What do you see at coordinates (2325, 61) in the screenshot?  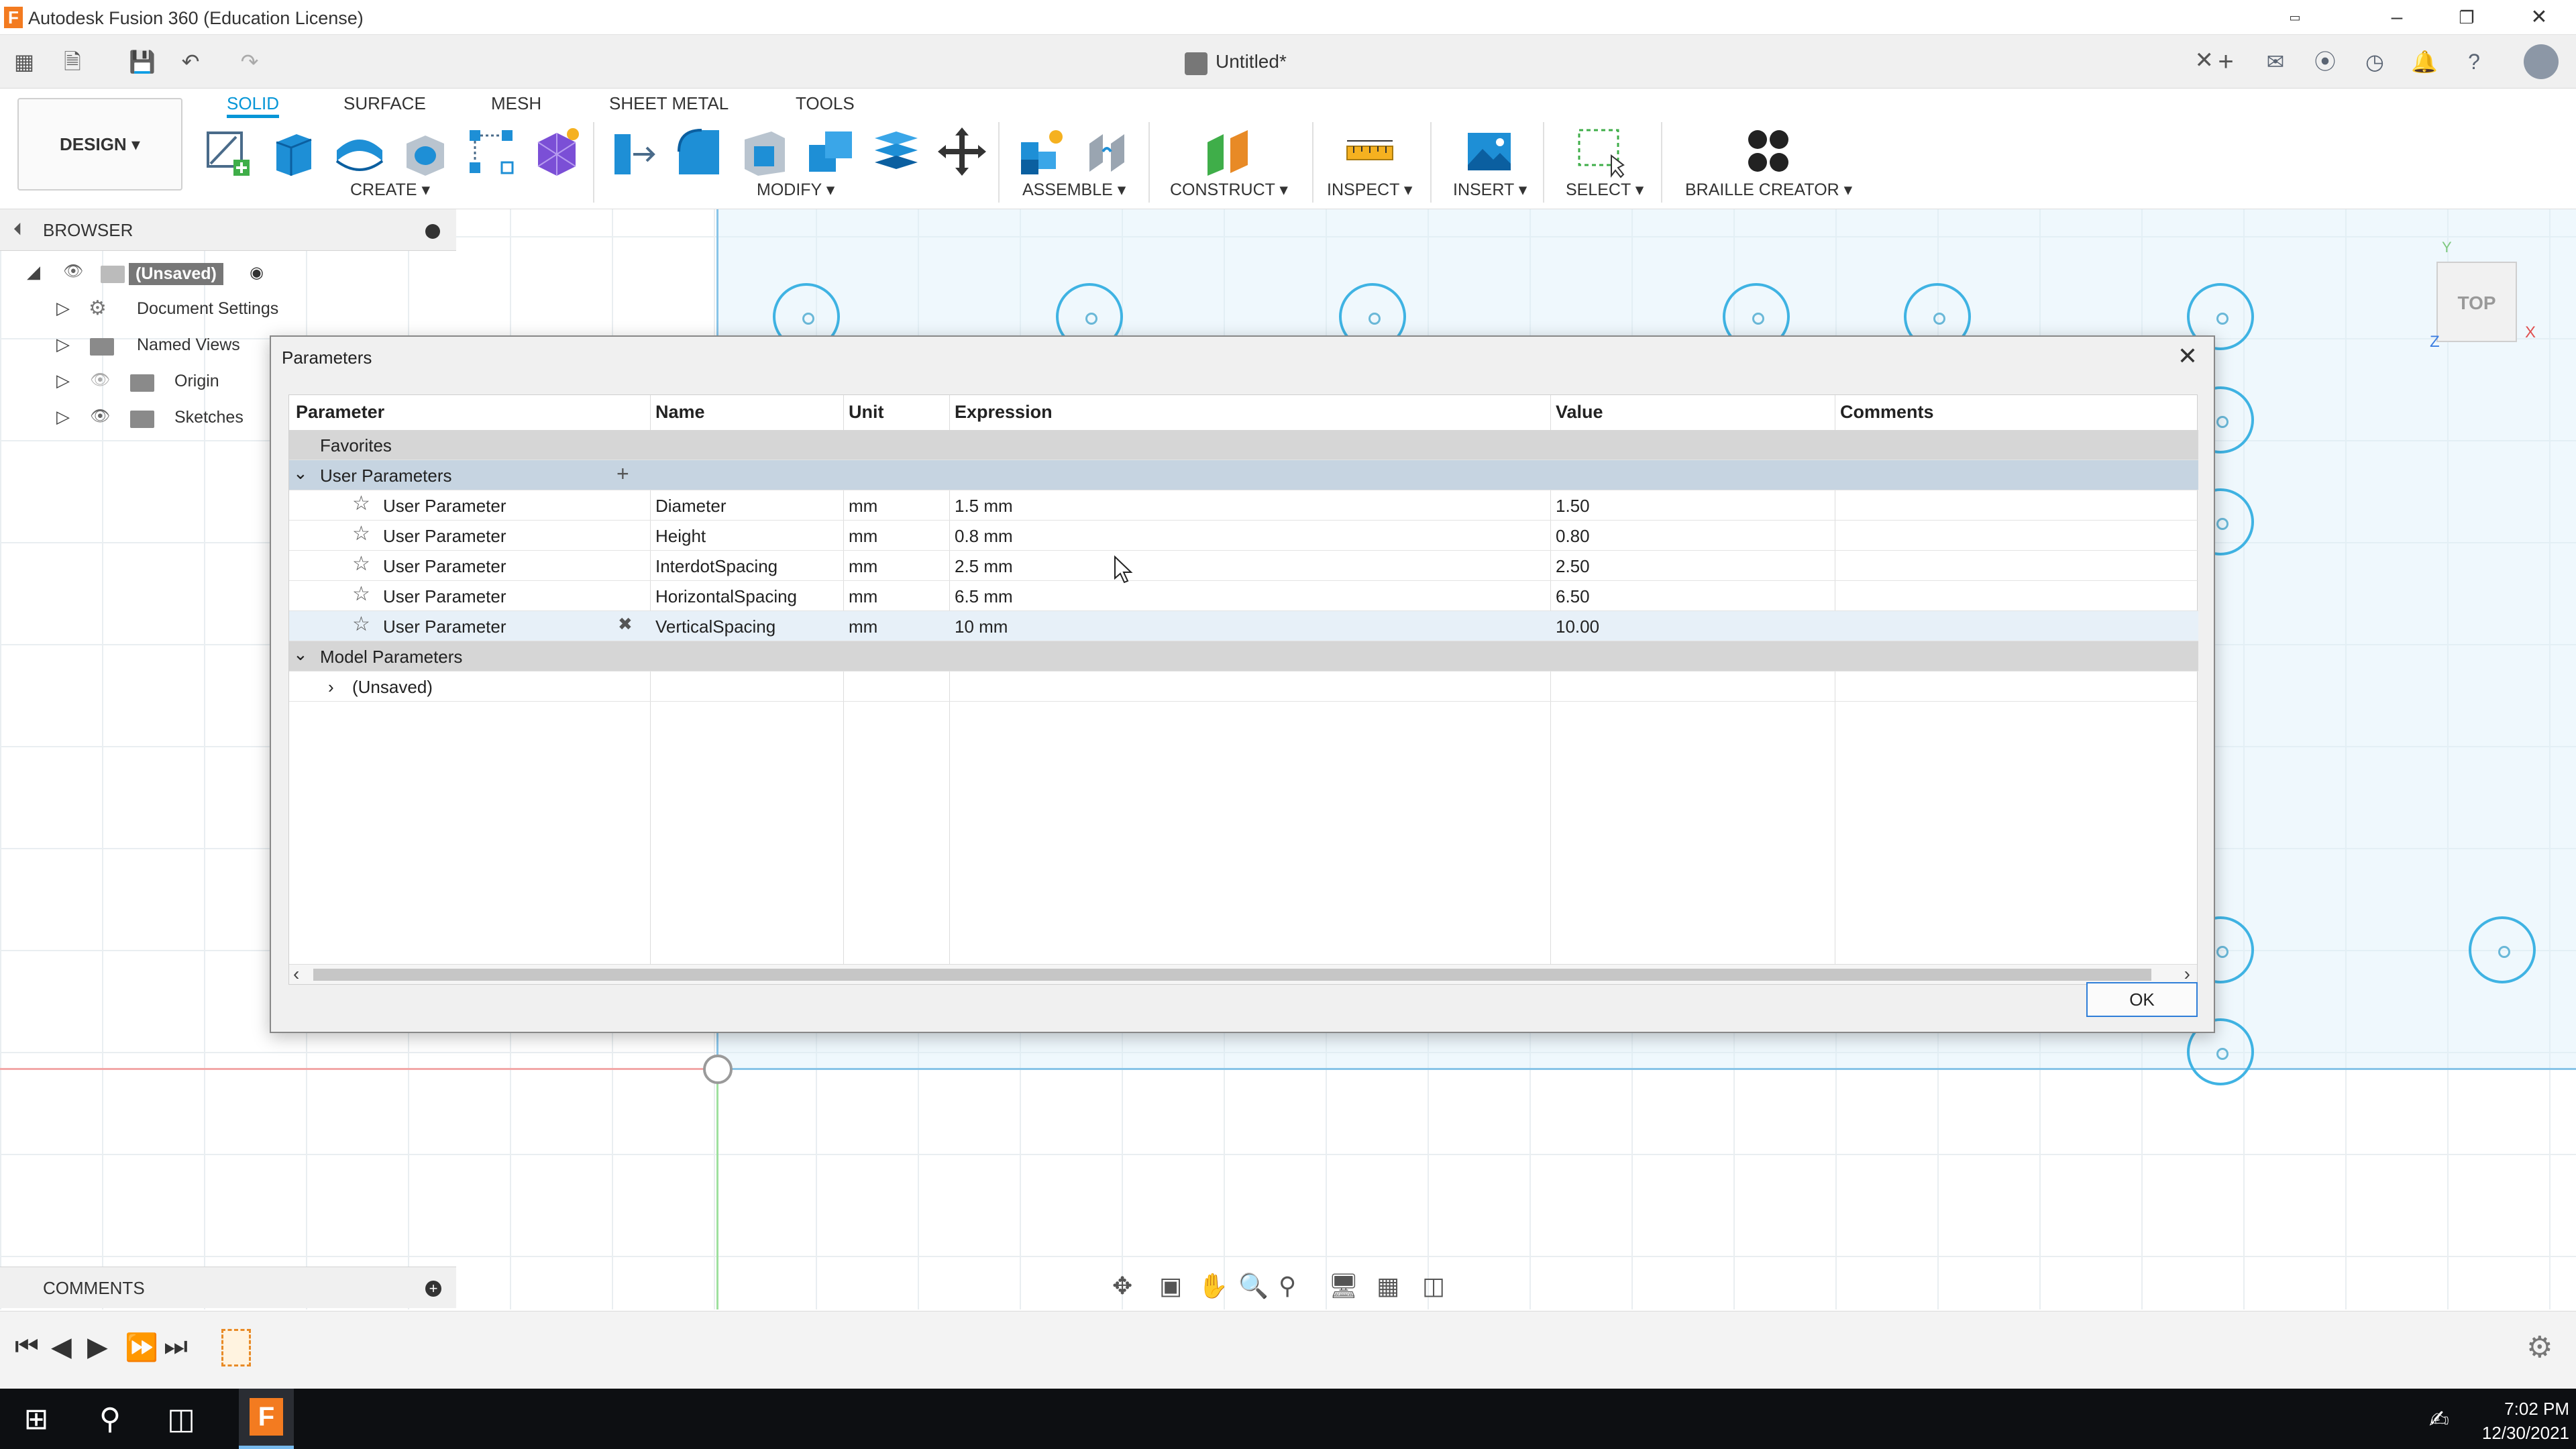 I see `extensions-icon: ⦿` at bounding box center [2325, 61].